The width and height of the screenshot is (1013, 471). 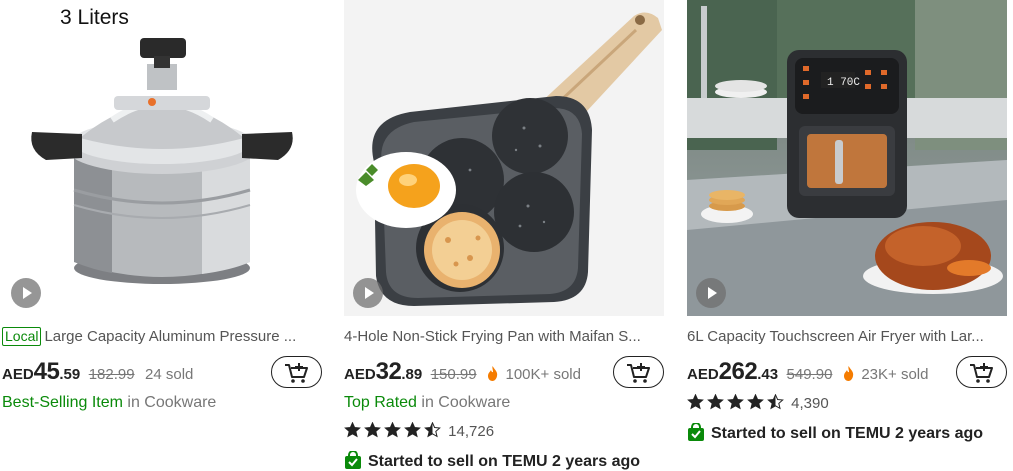 What do you see at coordinates (388, 371) in the screenshot?
I see `price-integer: 32` at bounding box center [388, 371].